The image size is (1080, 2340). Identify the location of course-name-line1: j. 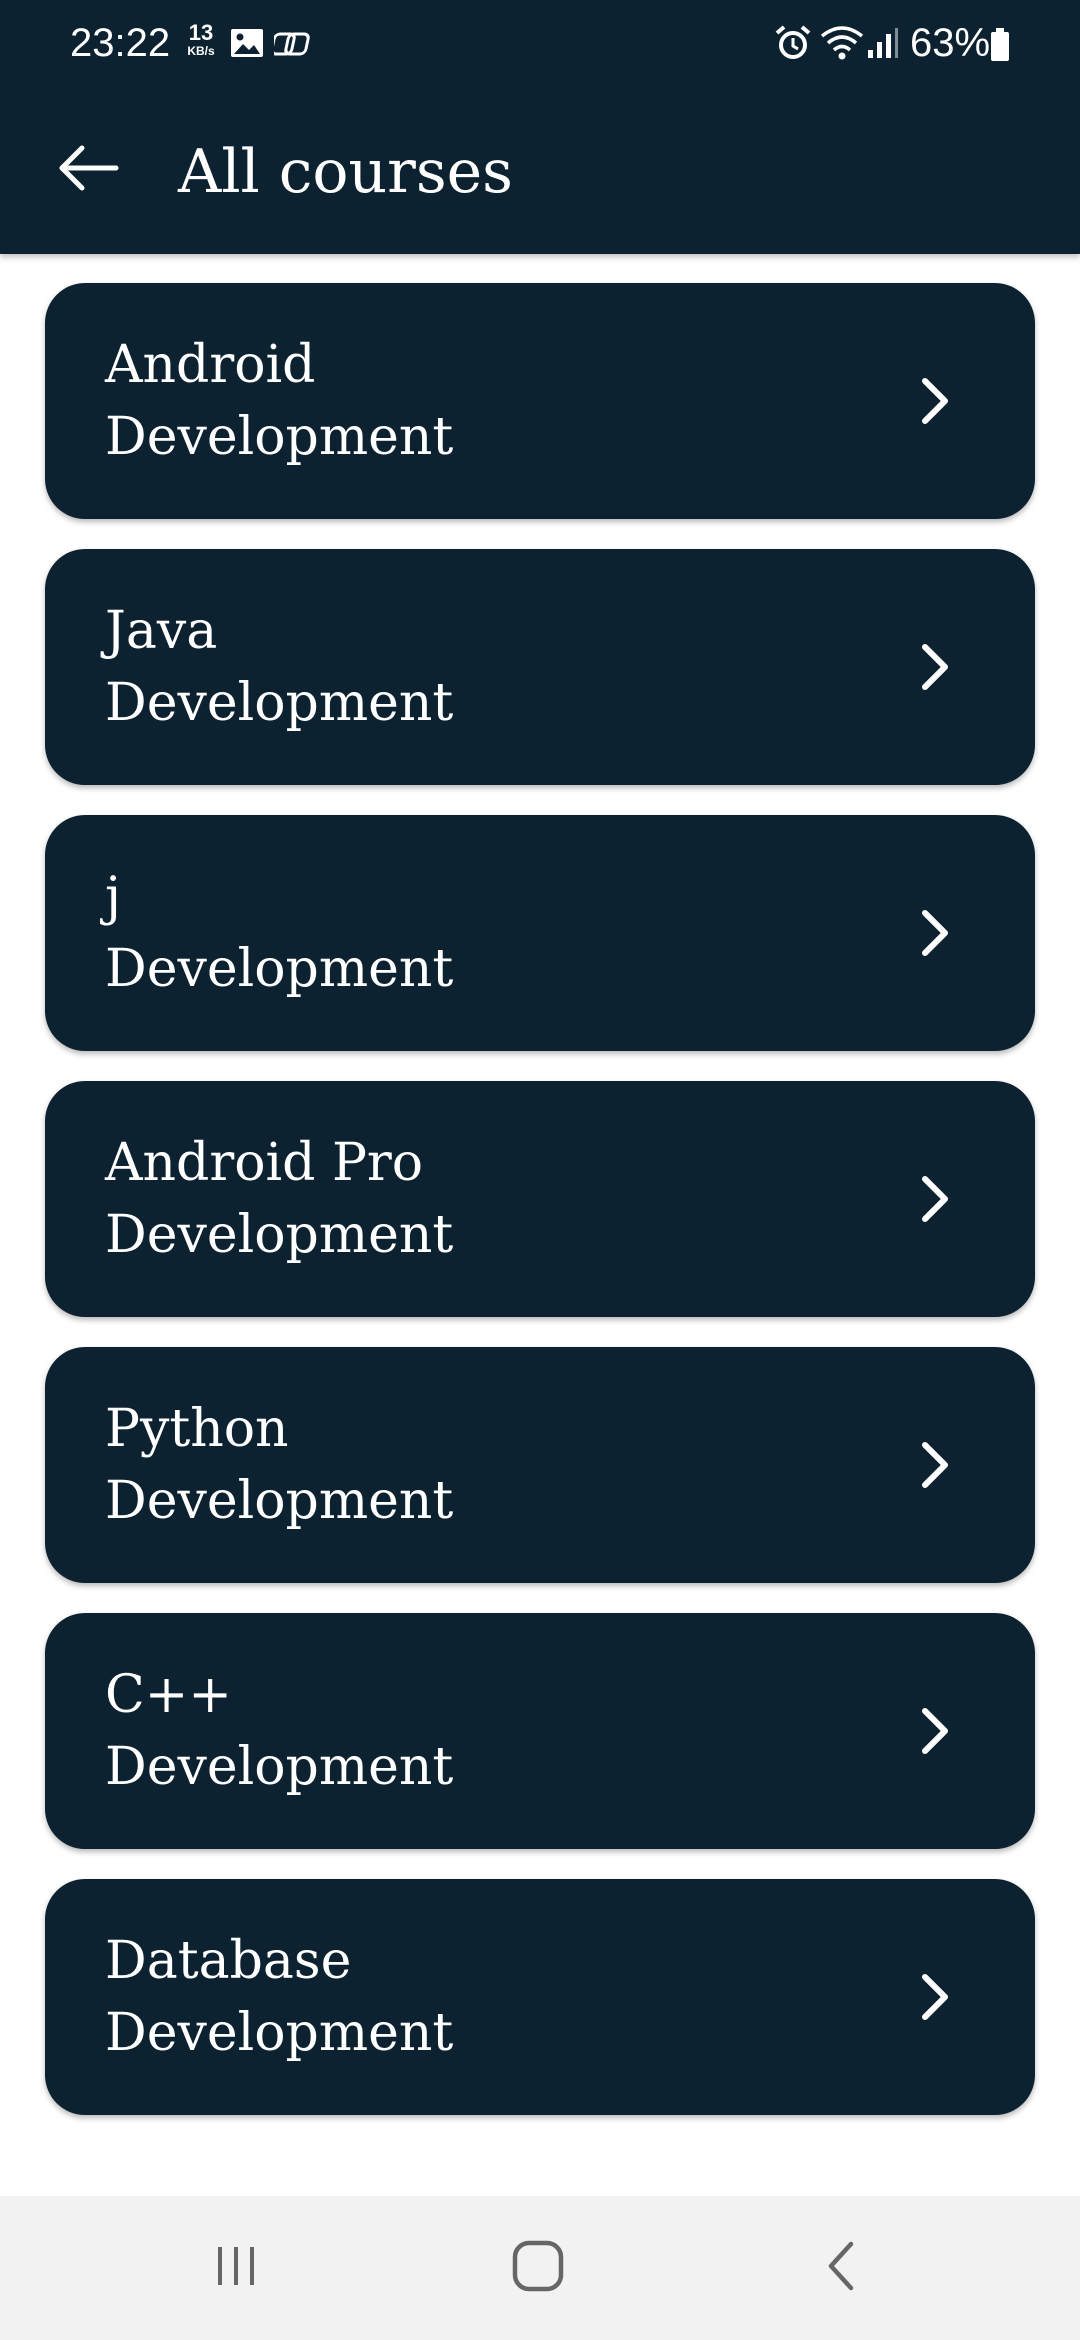
(113, 897).